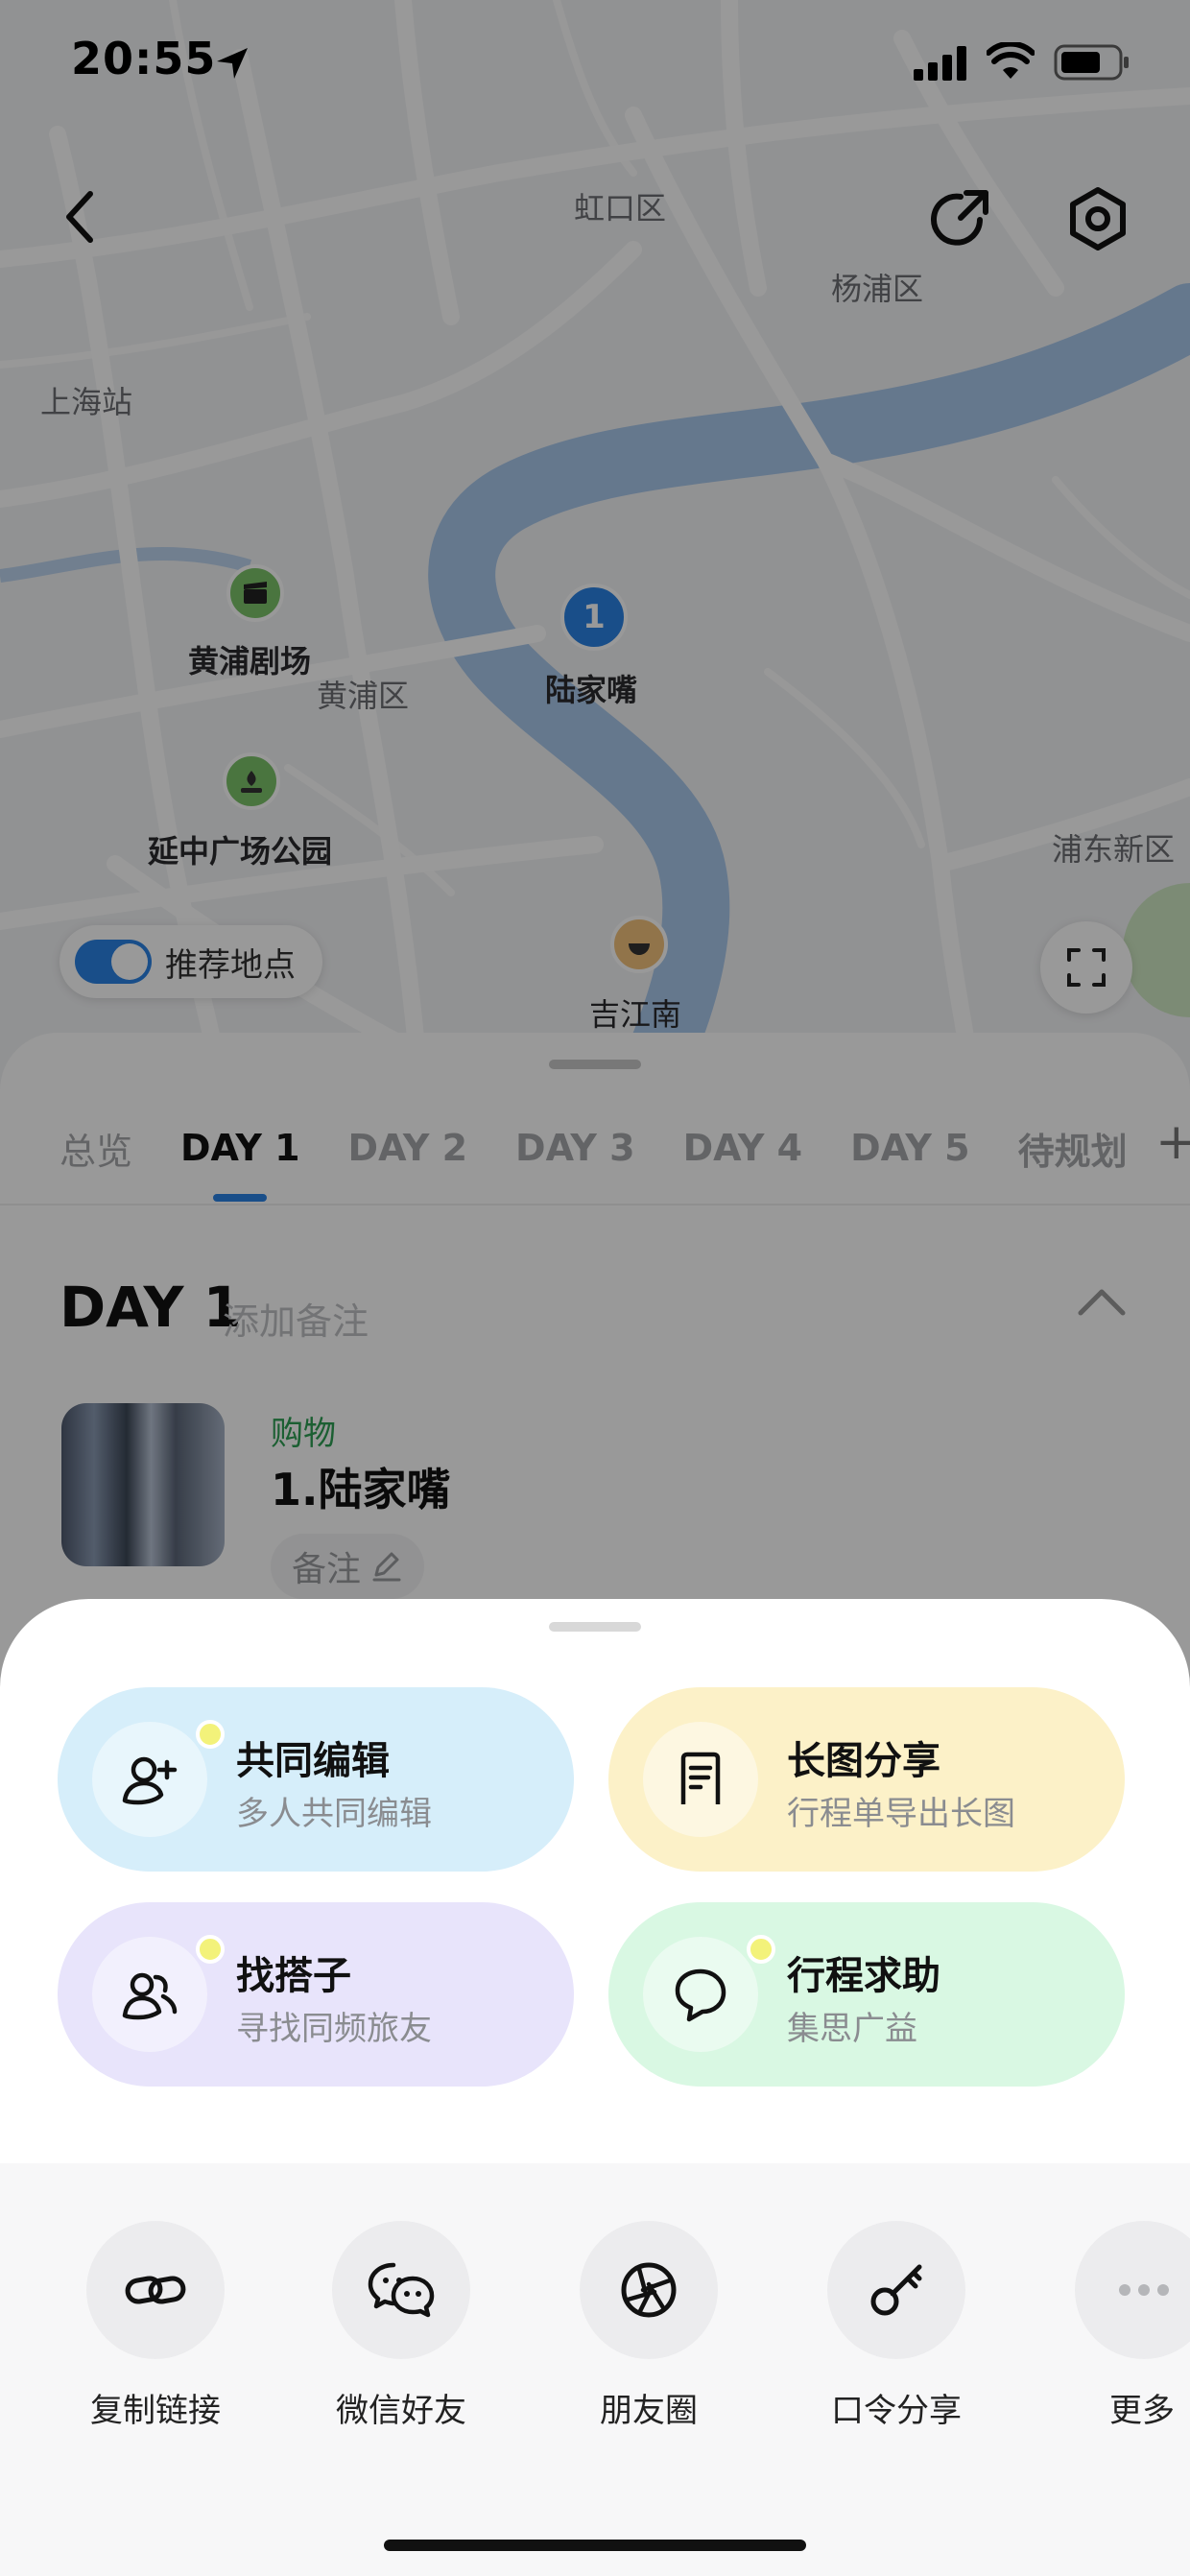  I want to click on share-label: 更多, so click(1142, 2411).